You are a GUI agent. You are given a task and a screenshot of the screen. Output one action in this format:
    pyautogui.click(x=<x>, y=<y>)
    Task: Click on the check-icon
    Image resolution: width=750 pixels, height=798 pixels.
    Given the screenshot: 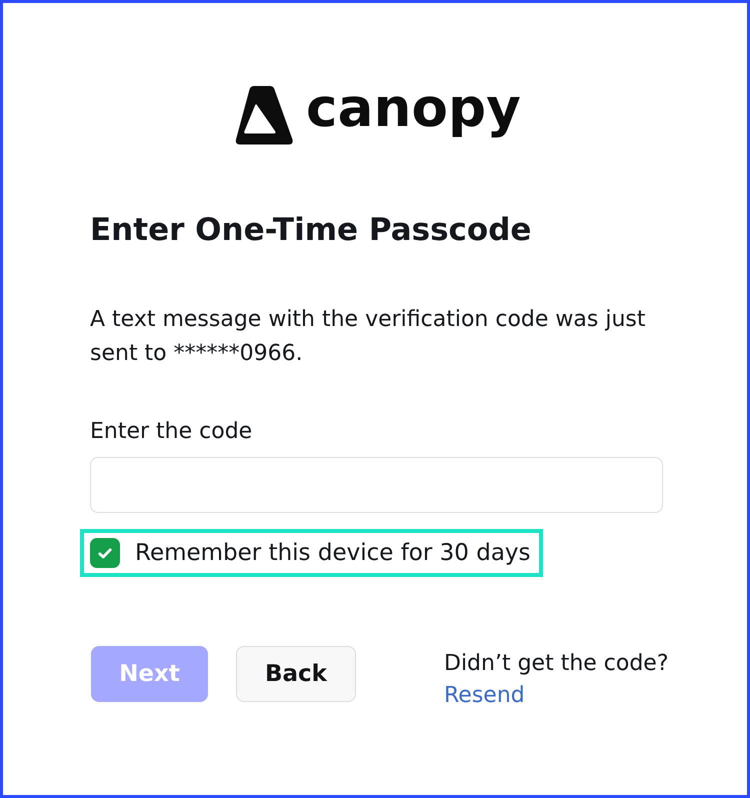 What is the action you would take?
    pyautogui.click(x=105, y=553)
    